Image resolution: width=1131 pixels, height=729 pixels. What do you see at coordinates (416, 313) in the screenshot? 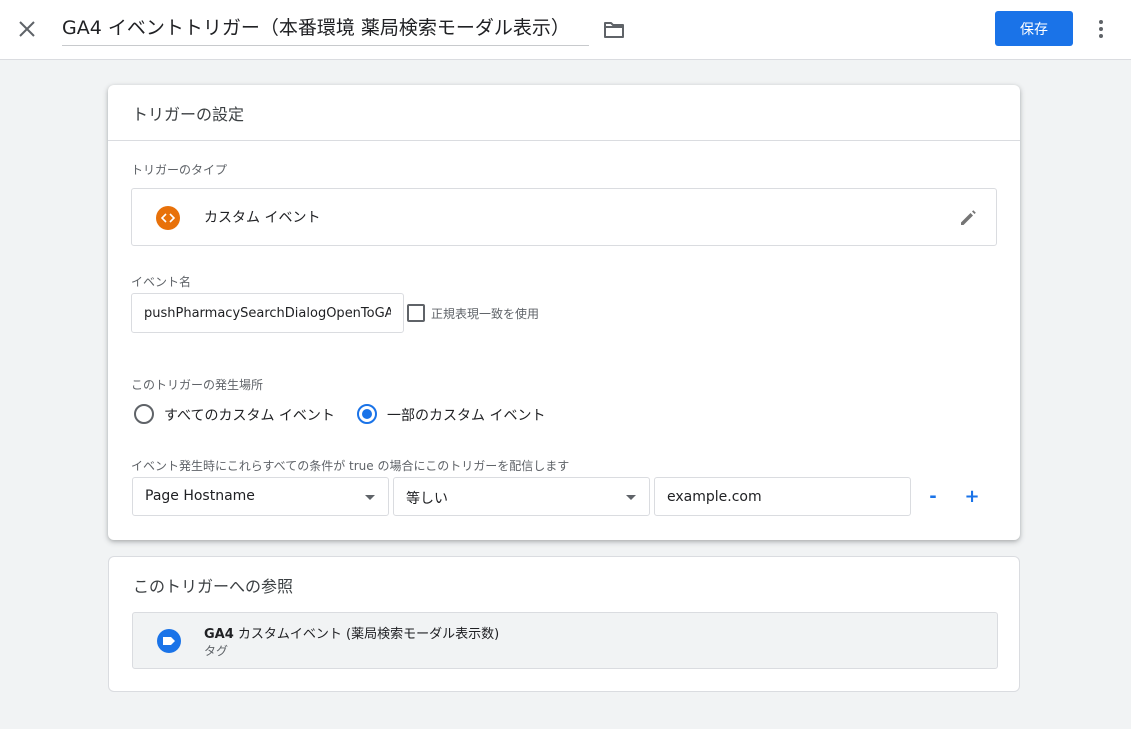
I see `regex-checkbox` at bounding box center [416, 313].